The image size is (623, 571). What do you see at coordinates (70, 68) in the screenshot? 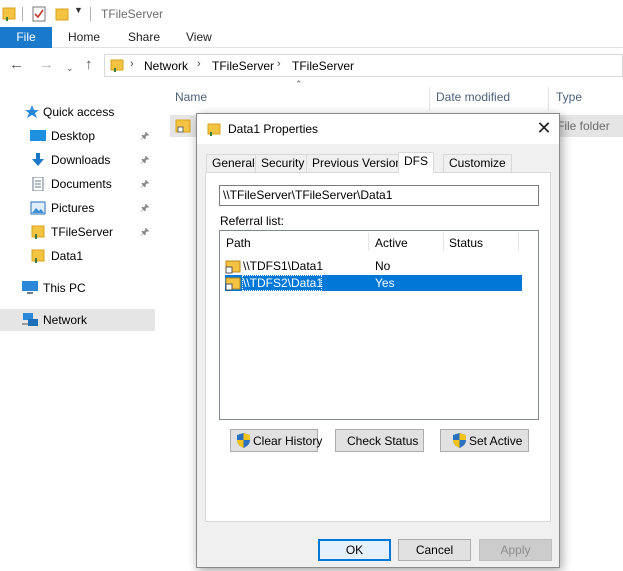
I see `recent-locations-chevron-icon: ⌄` at bounding box center [70, 68].